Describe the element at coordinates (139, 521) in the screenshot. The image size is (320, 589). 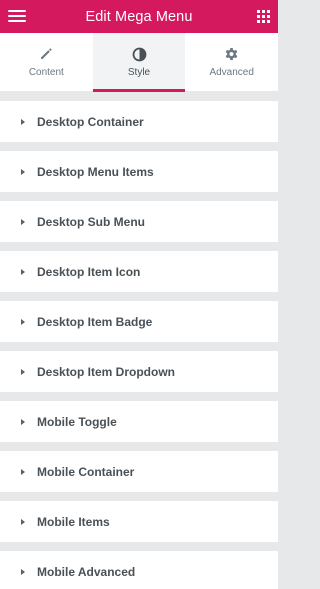
I see `section-mobile-items: Mobile Items` at that location.